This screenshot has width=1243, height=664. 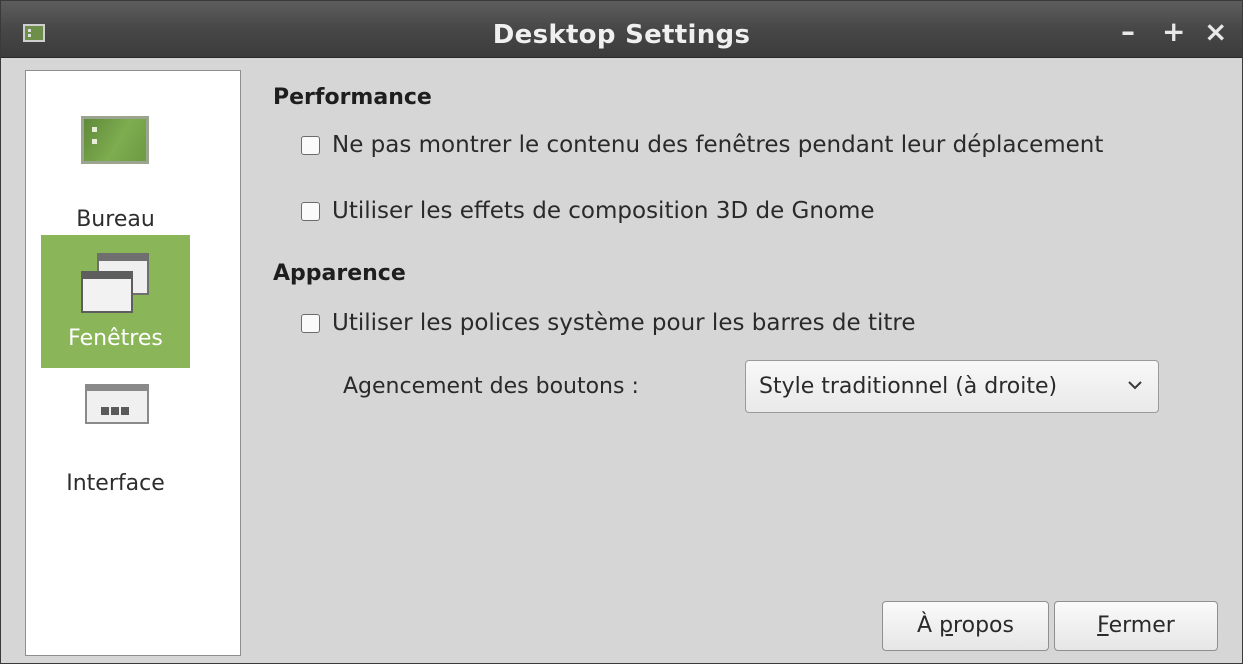 I want to click on sidebar-item-fenetres: Fenêtres, so click(x=115, y=301).